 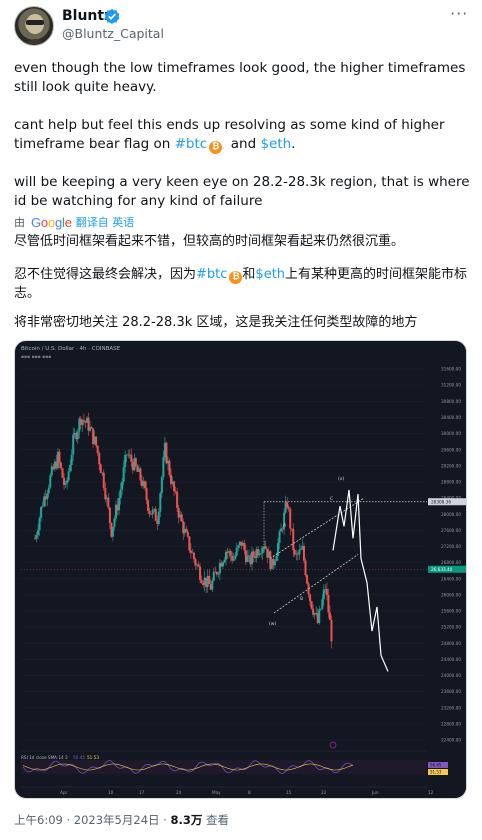 I want to click on x-tick-label: 12, so click(x=431, y=792).